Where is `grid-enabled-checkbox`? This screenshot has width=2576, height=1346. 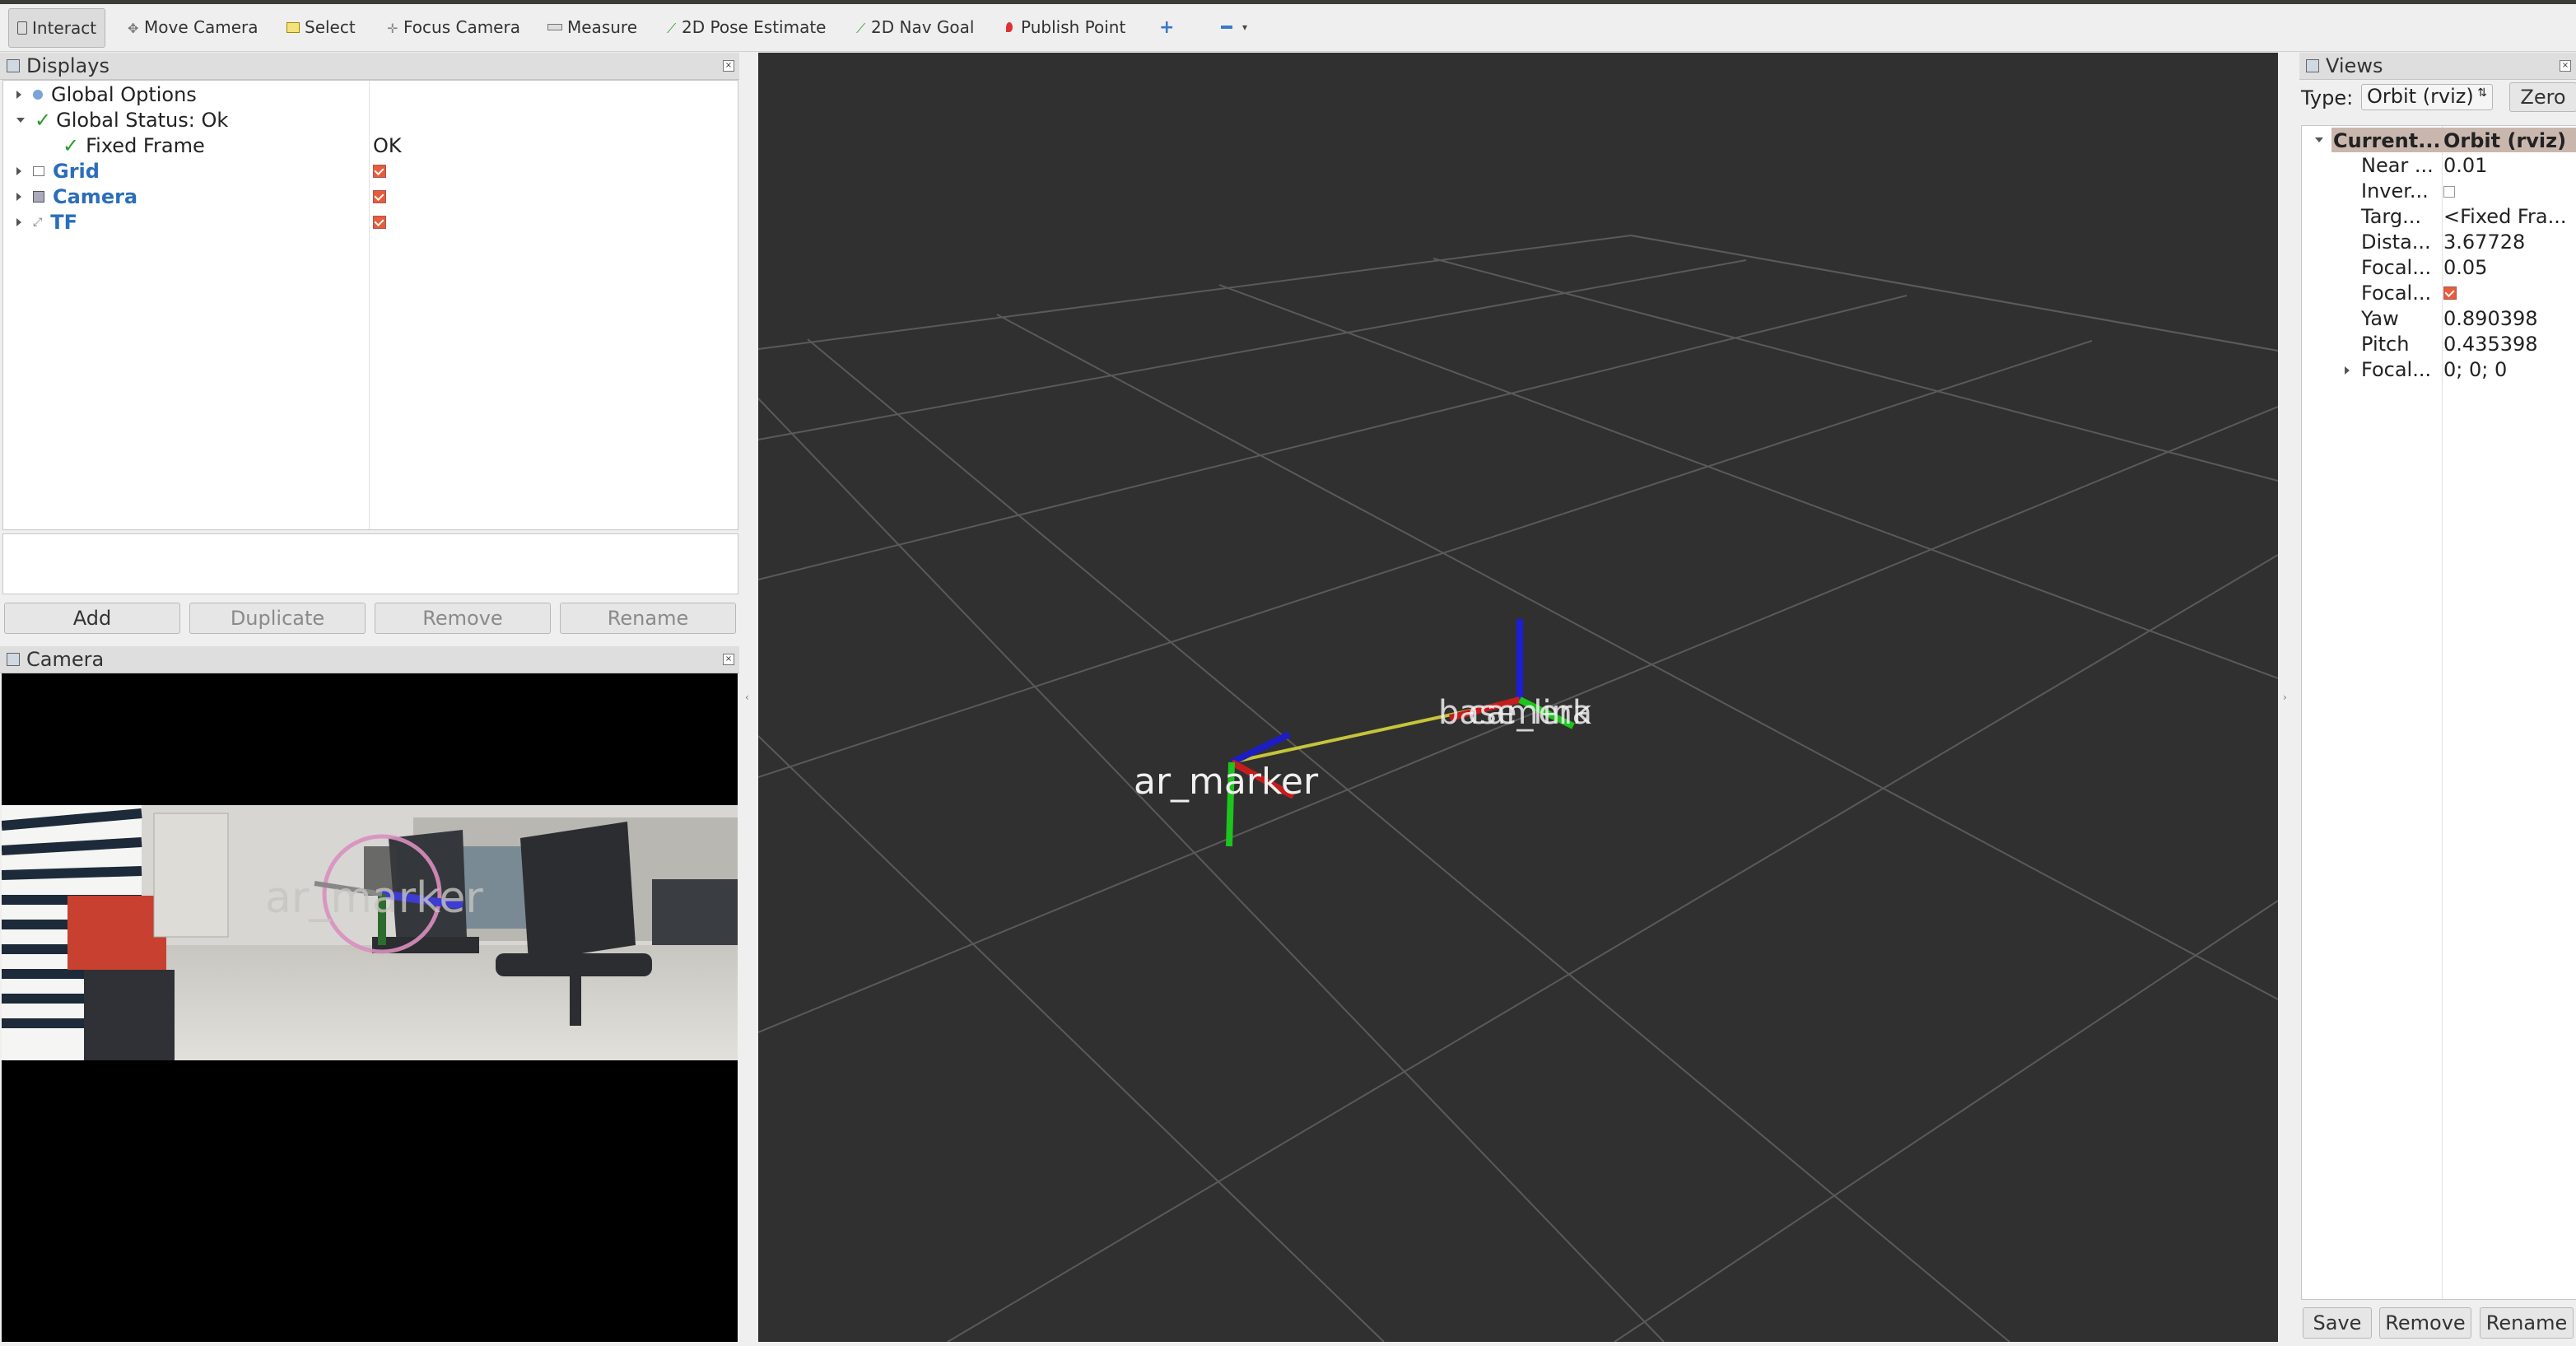 grid-enabled-checkbox is located at coordinates (379, 171).